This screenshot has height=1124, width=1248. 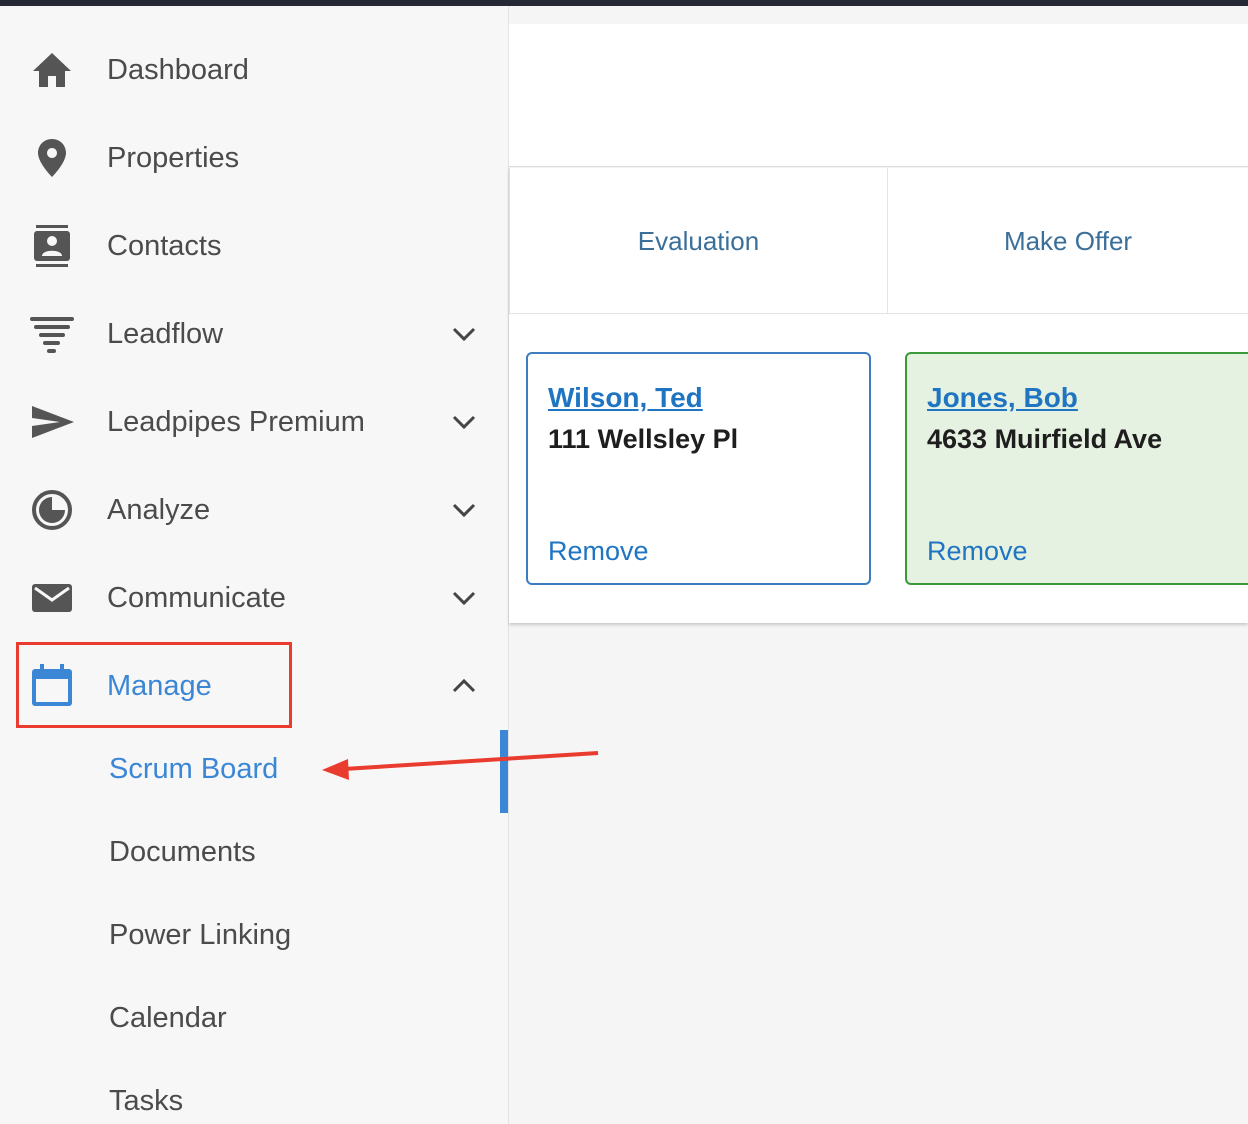 What do you see at coordinates (625, 398) in the screenshot?
I see `lead-name-link: Wilson, Ted` at bounding box center [625, 398].